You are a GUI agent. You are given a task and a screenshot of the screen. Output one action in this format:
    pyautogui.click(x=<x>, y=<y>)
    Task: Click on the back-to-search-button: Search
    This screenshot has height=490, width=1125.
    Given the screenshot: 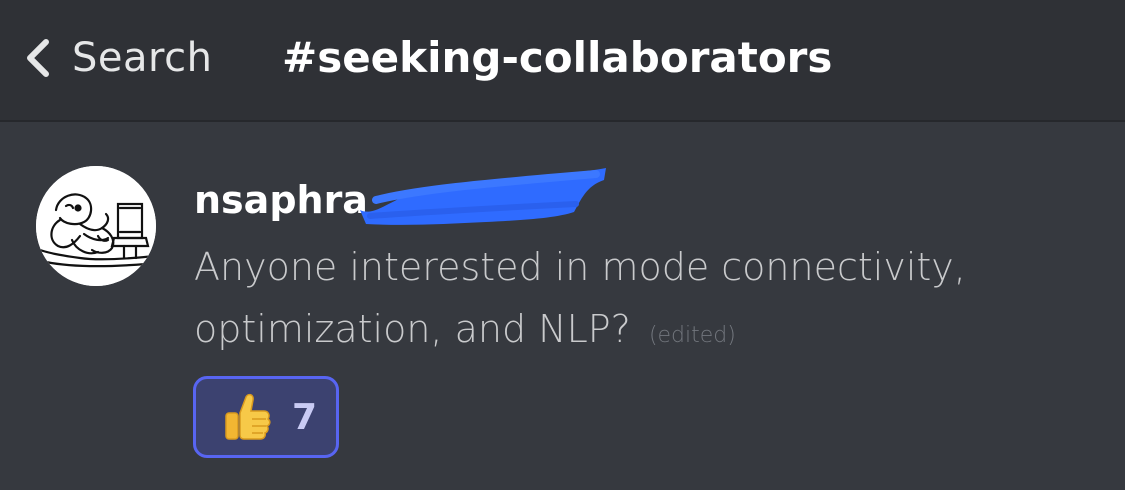 What is the action you would take?
    pyautogui.click(x=117, y=58)
    